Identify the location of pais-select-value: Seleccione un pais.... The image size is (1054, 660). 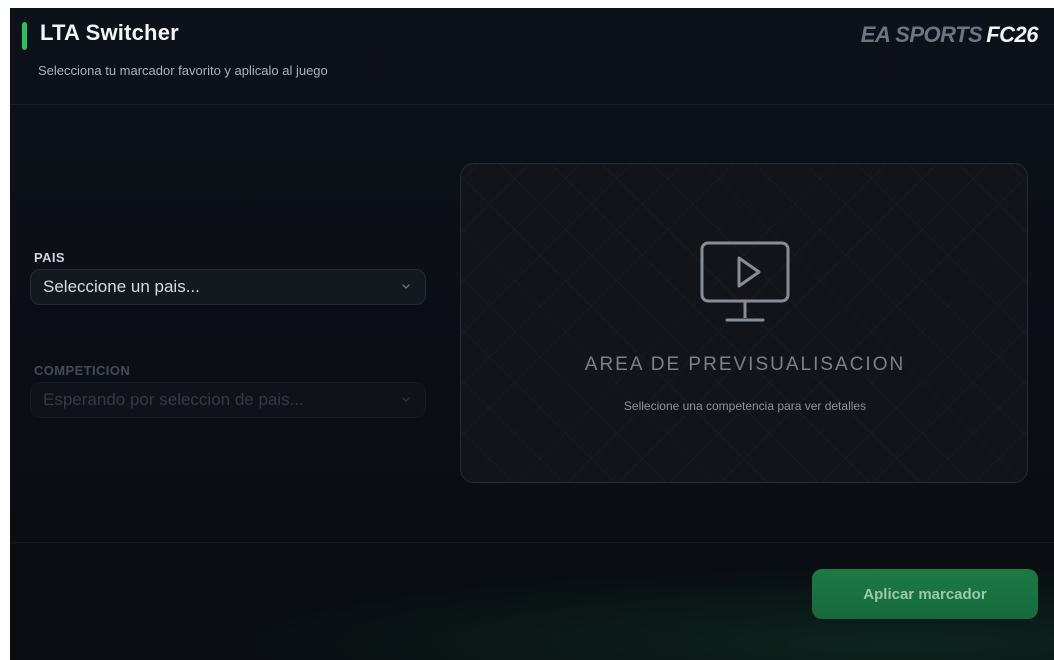
(121, 286).